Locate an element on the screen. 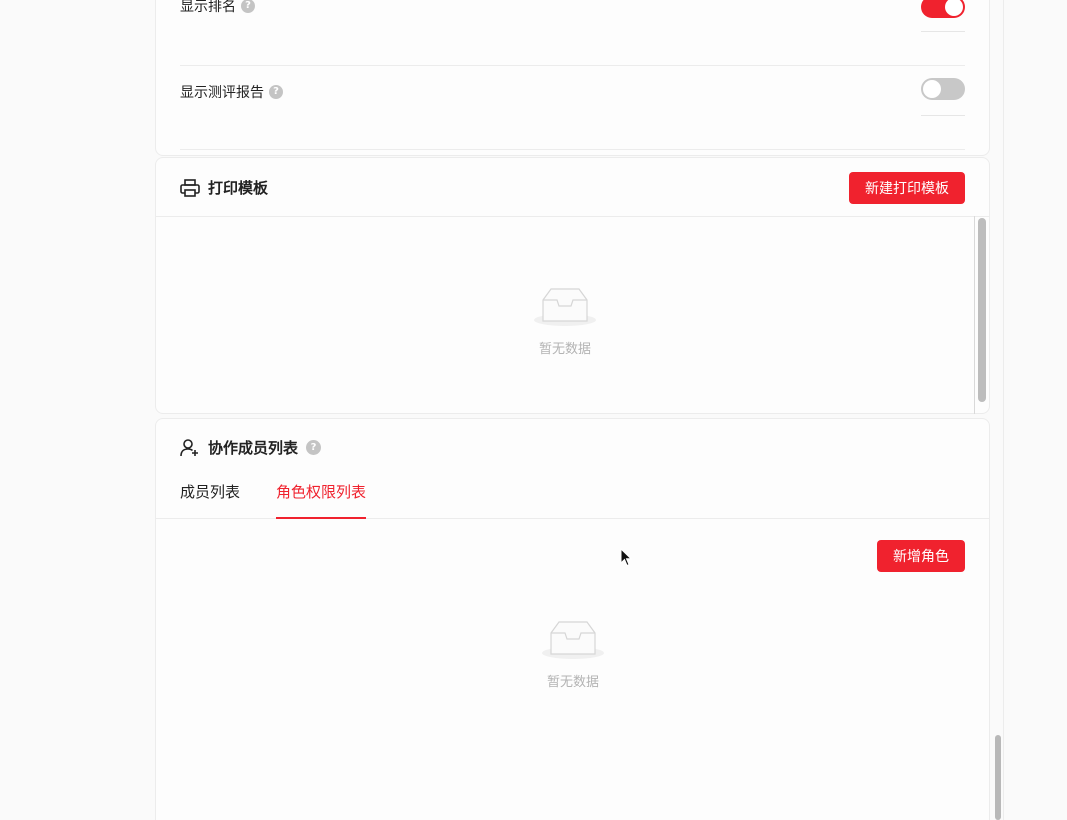  team-icon is located at coordinates (189, 447).